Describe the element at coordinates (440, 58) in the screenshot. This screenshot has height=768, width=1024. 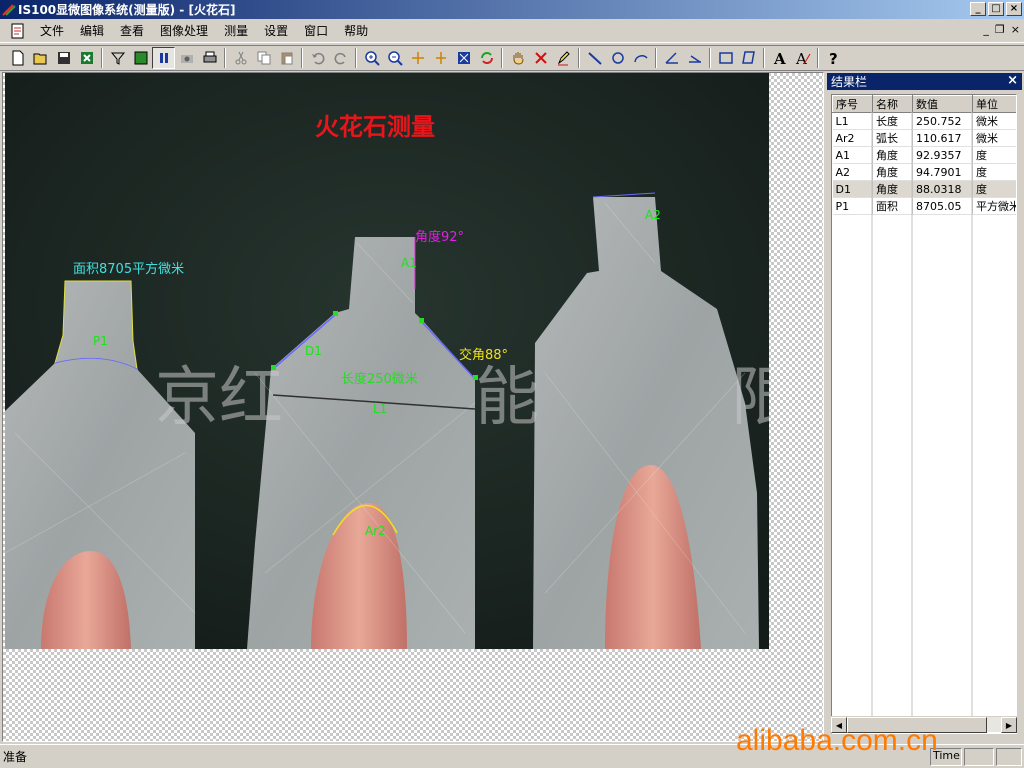
I see `vertical-fit-icon` at that location.